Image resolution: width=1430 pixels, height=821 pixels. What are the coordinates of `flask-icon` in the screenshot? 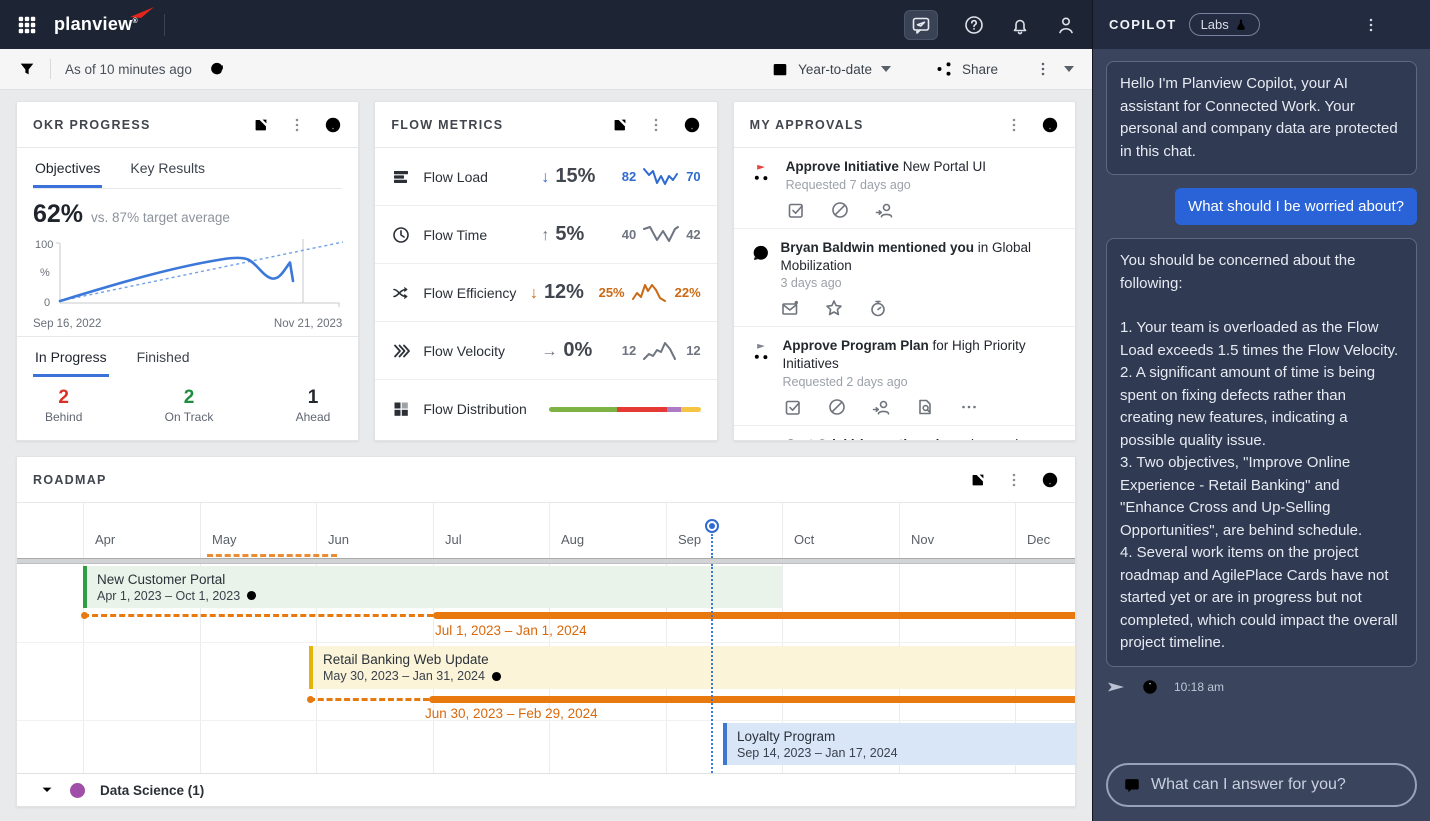 It's located at (1241, 25).